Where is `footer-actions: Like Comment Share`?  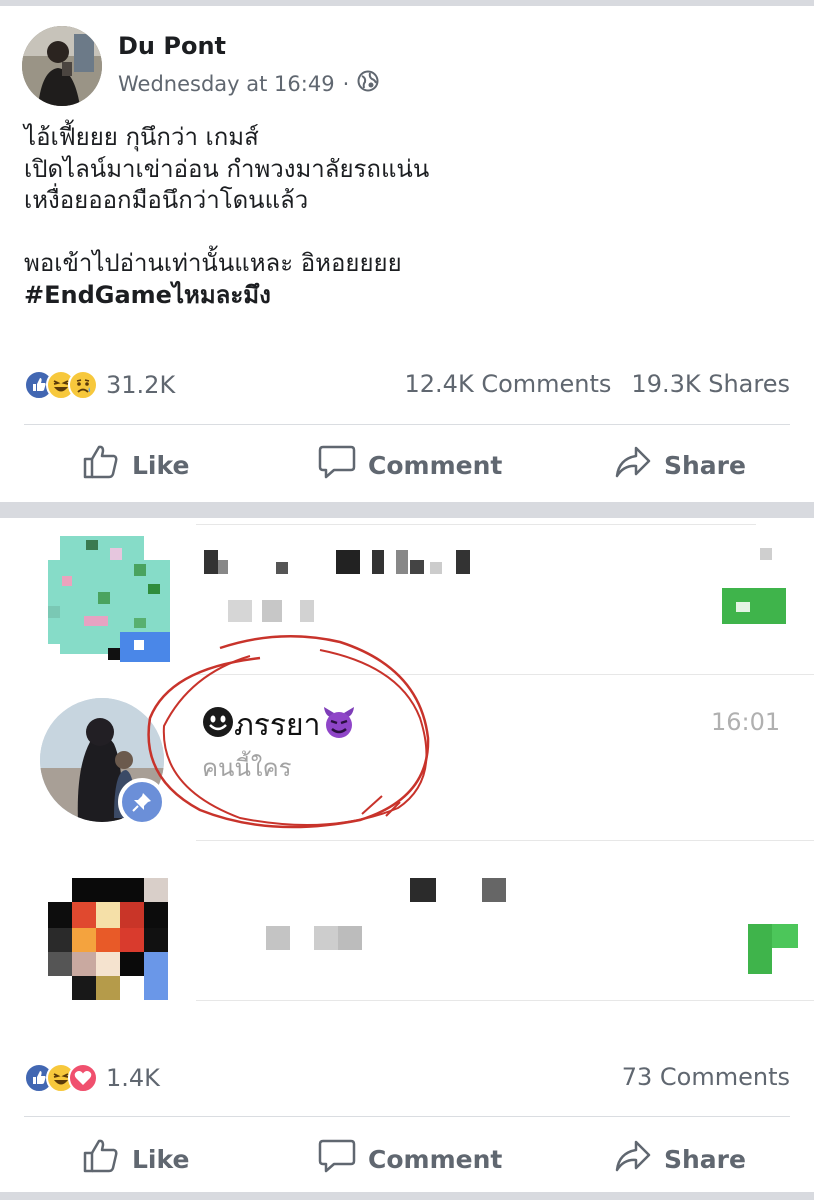 footer-actions: Like Comment Share is located at coordinates (407, 1159).